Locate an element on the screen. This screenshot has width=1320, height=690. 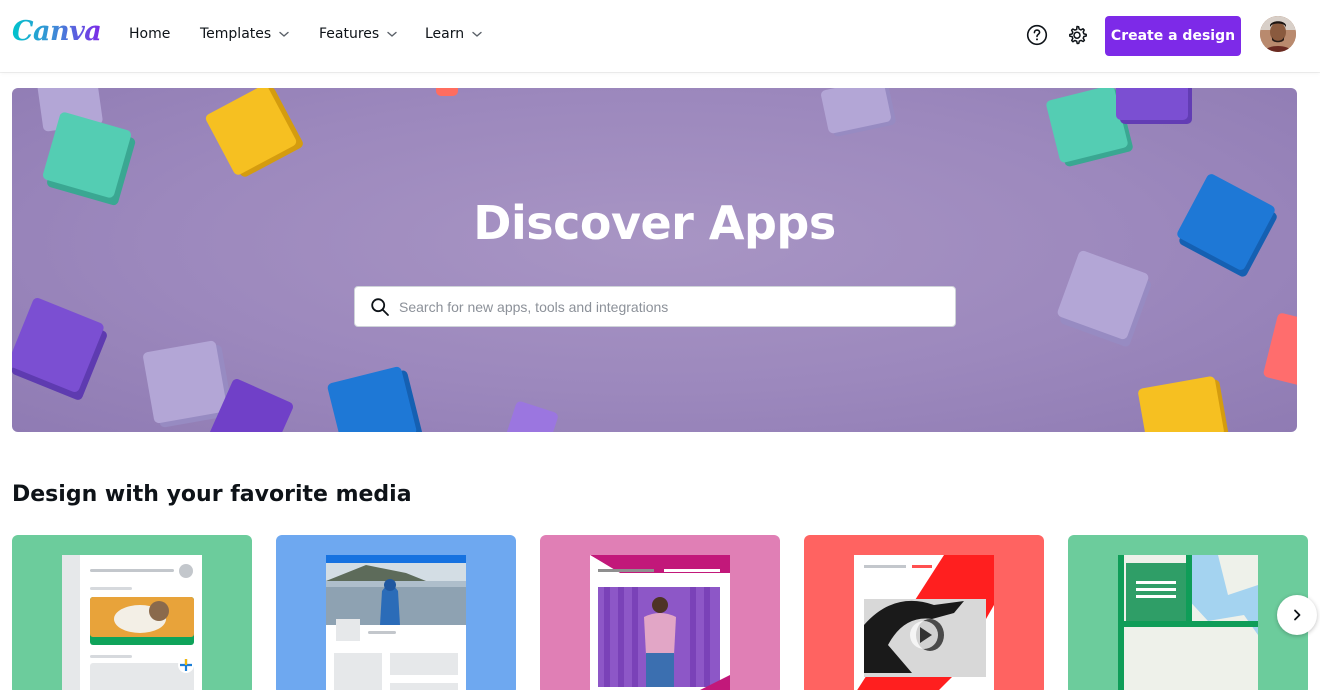
search-input is located at coordinates (669, 306).